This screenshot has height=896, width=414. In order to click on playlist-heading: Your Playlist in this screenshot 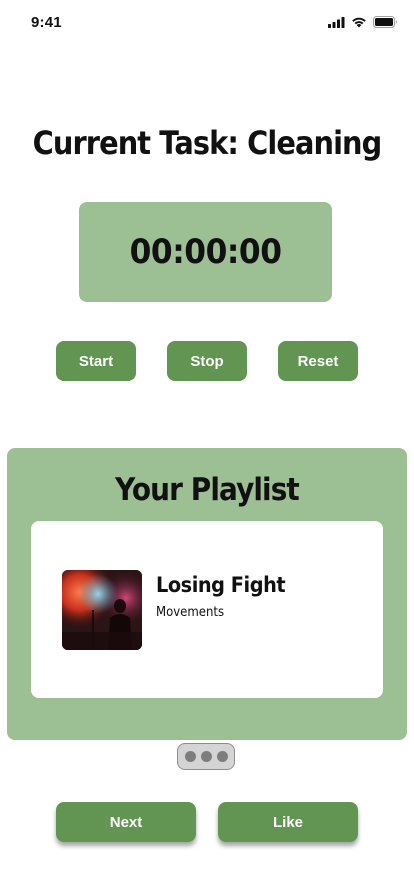, I will do `click(207, 490)`.